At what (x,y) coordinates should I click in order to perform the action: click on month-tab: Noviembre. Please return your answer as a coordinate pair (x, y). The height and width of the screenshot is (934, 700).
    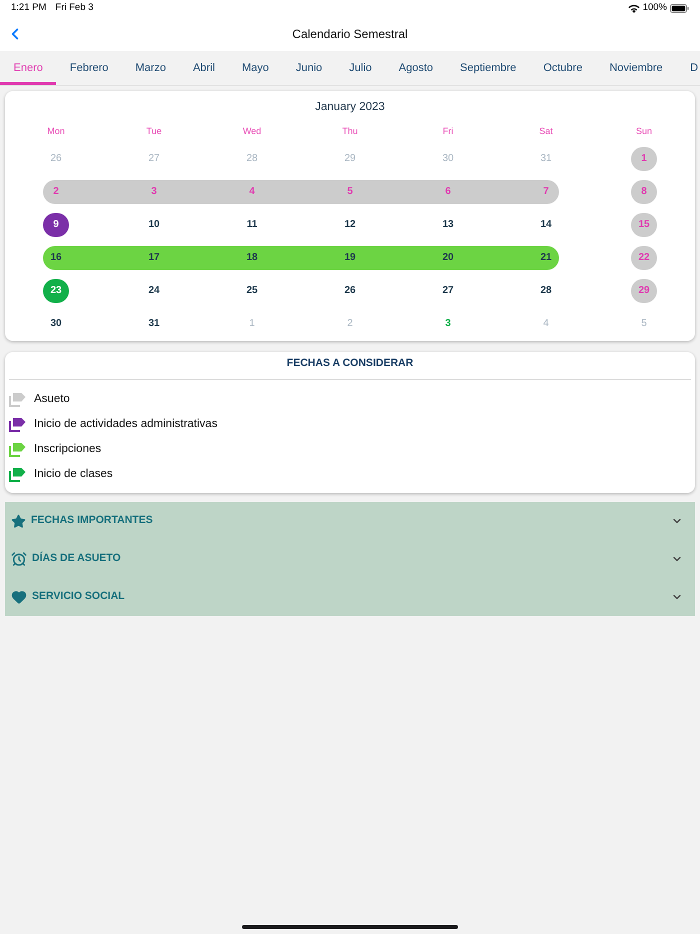
    Looking at the image, I should click on (636, 68).